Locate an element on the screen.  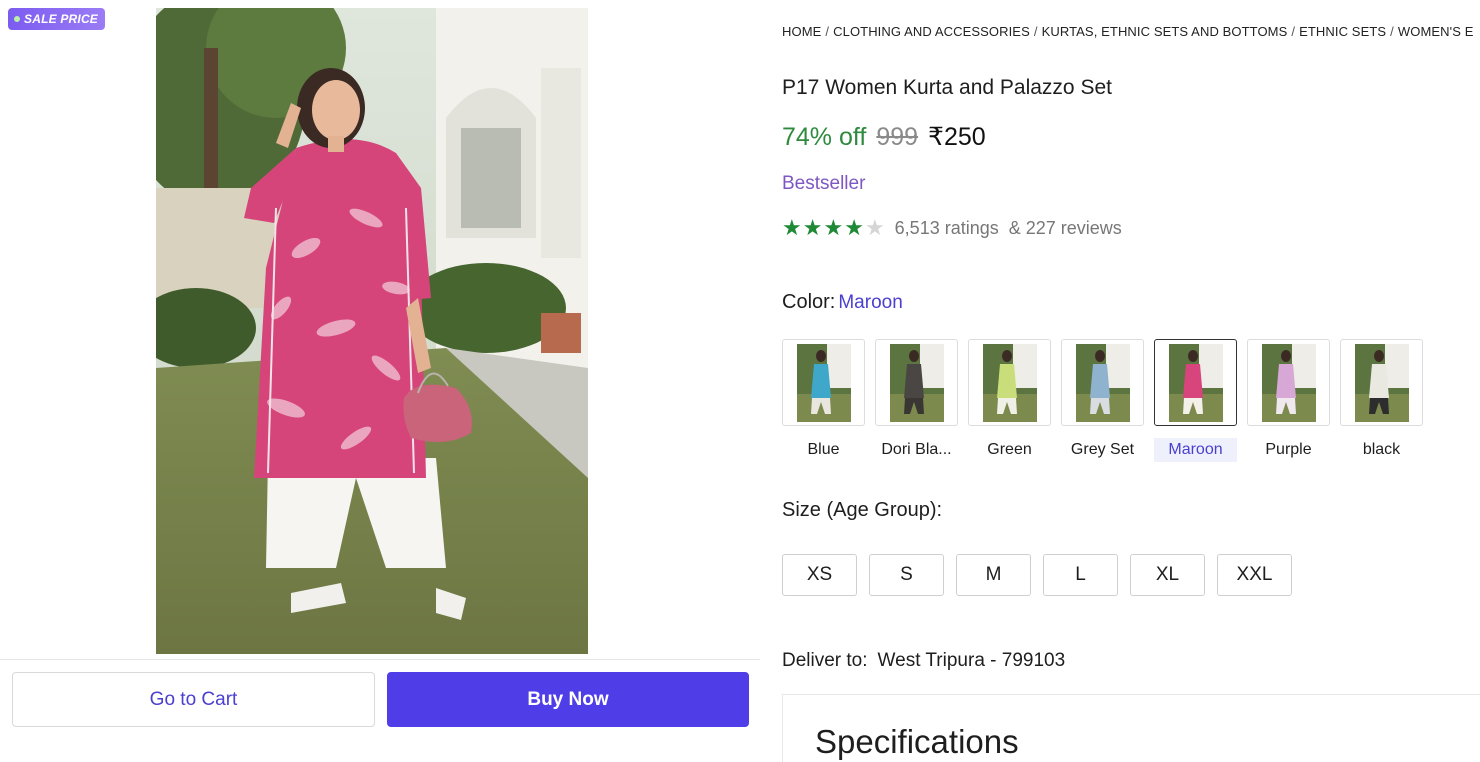
color-option: Blue is located at coordinates (823, 400).